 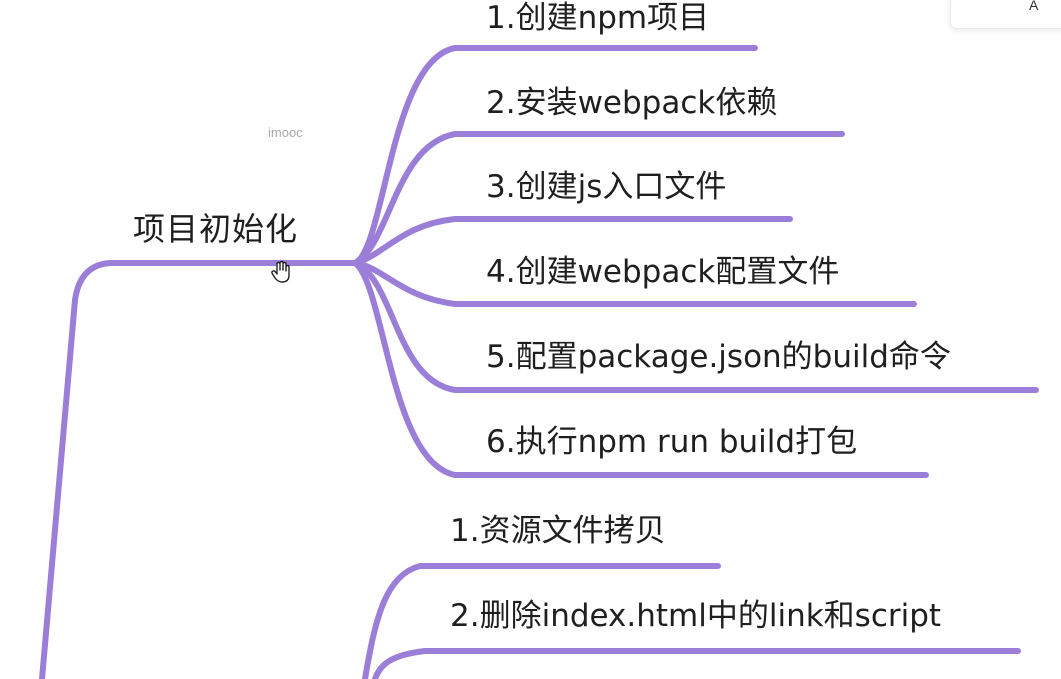 What do you see at coordinates (558, 531) in the screenshot?
I see `node-group2-item-1: 1.资源文件拷贝` at bounding box center [558, 531].